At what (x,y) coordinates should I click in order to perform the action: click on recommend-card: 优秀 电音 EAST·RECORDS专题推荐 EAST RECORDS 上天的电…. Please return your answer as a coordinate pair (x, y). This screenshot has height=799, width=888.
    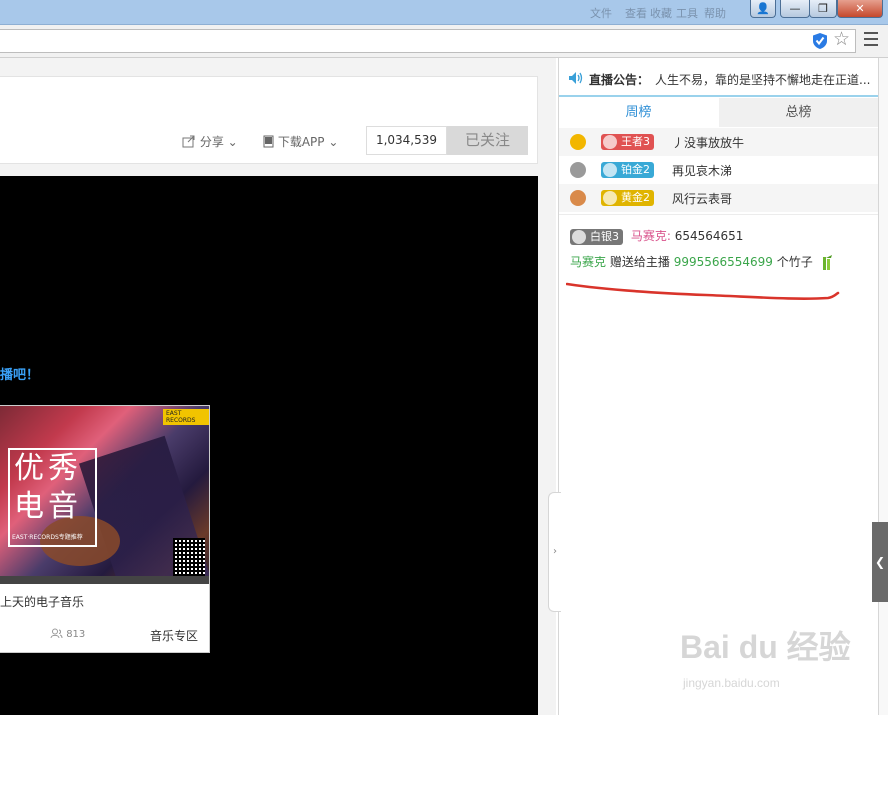
    Looking at the image, I should click on (105, 529).